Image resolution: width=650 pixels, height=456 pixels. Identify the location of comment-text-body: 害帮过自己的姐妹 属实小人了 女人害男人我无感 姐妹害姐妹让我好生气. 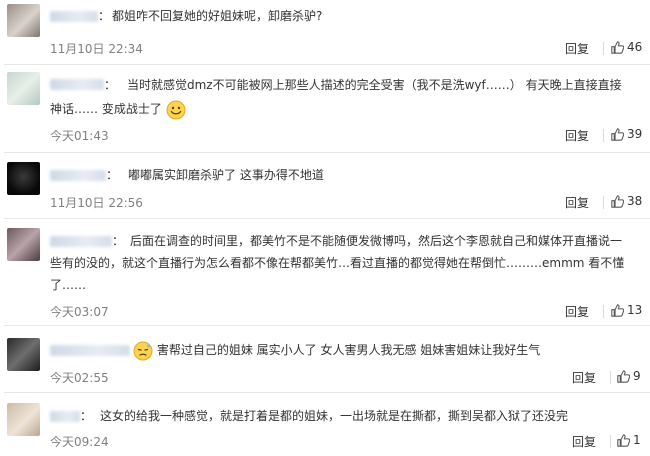
(348, 350).